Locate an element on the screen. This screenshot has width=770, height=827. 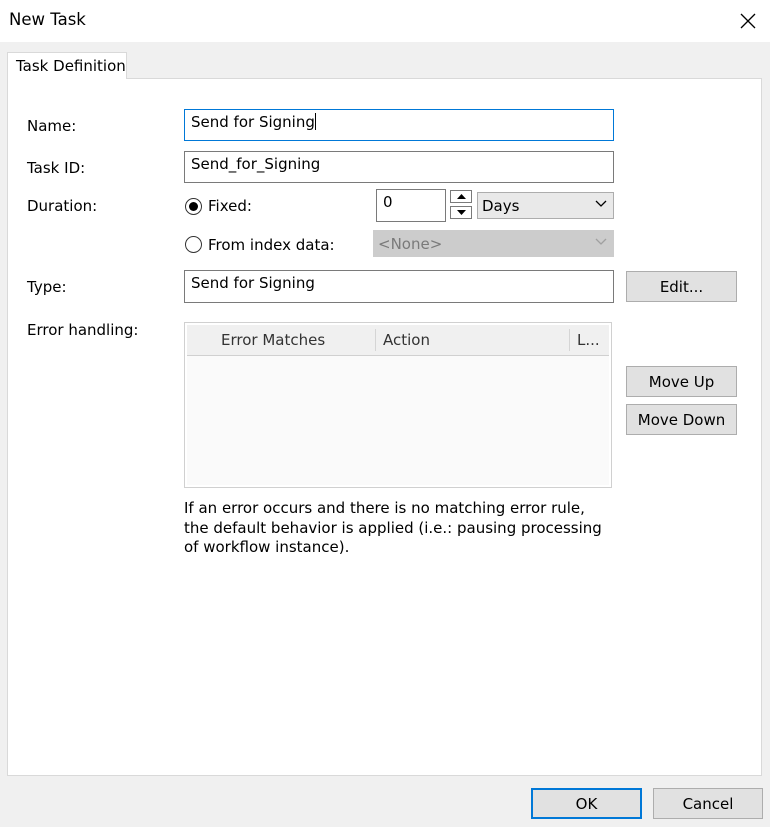
column-action: Action is located at coordinates (406, 340).